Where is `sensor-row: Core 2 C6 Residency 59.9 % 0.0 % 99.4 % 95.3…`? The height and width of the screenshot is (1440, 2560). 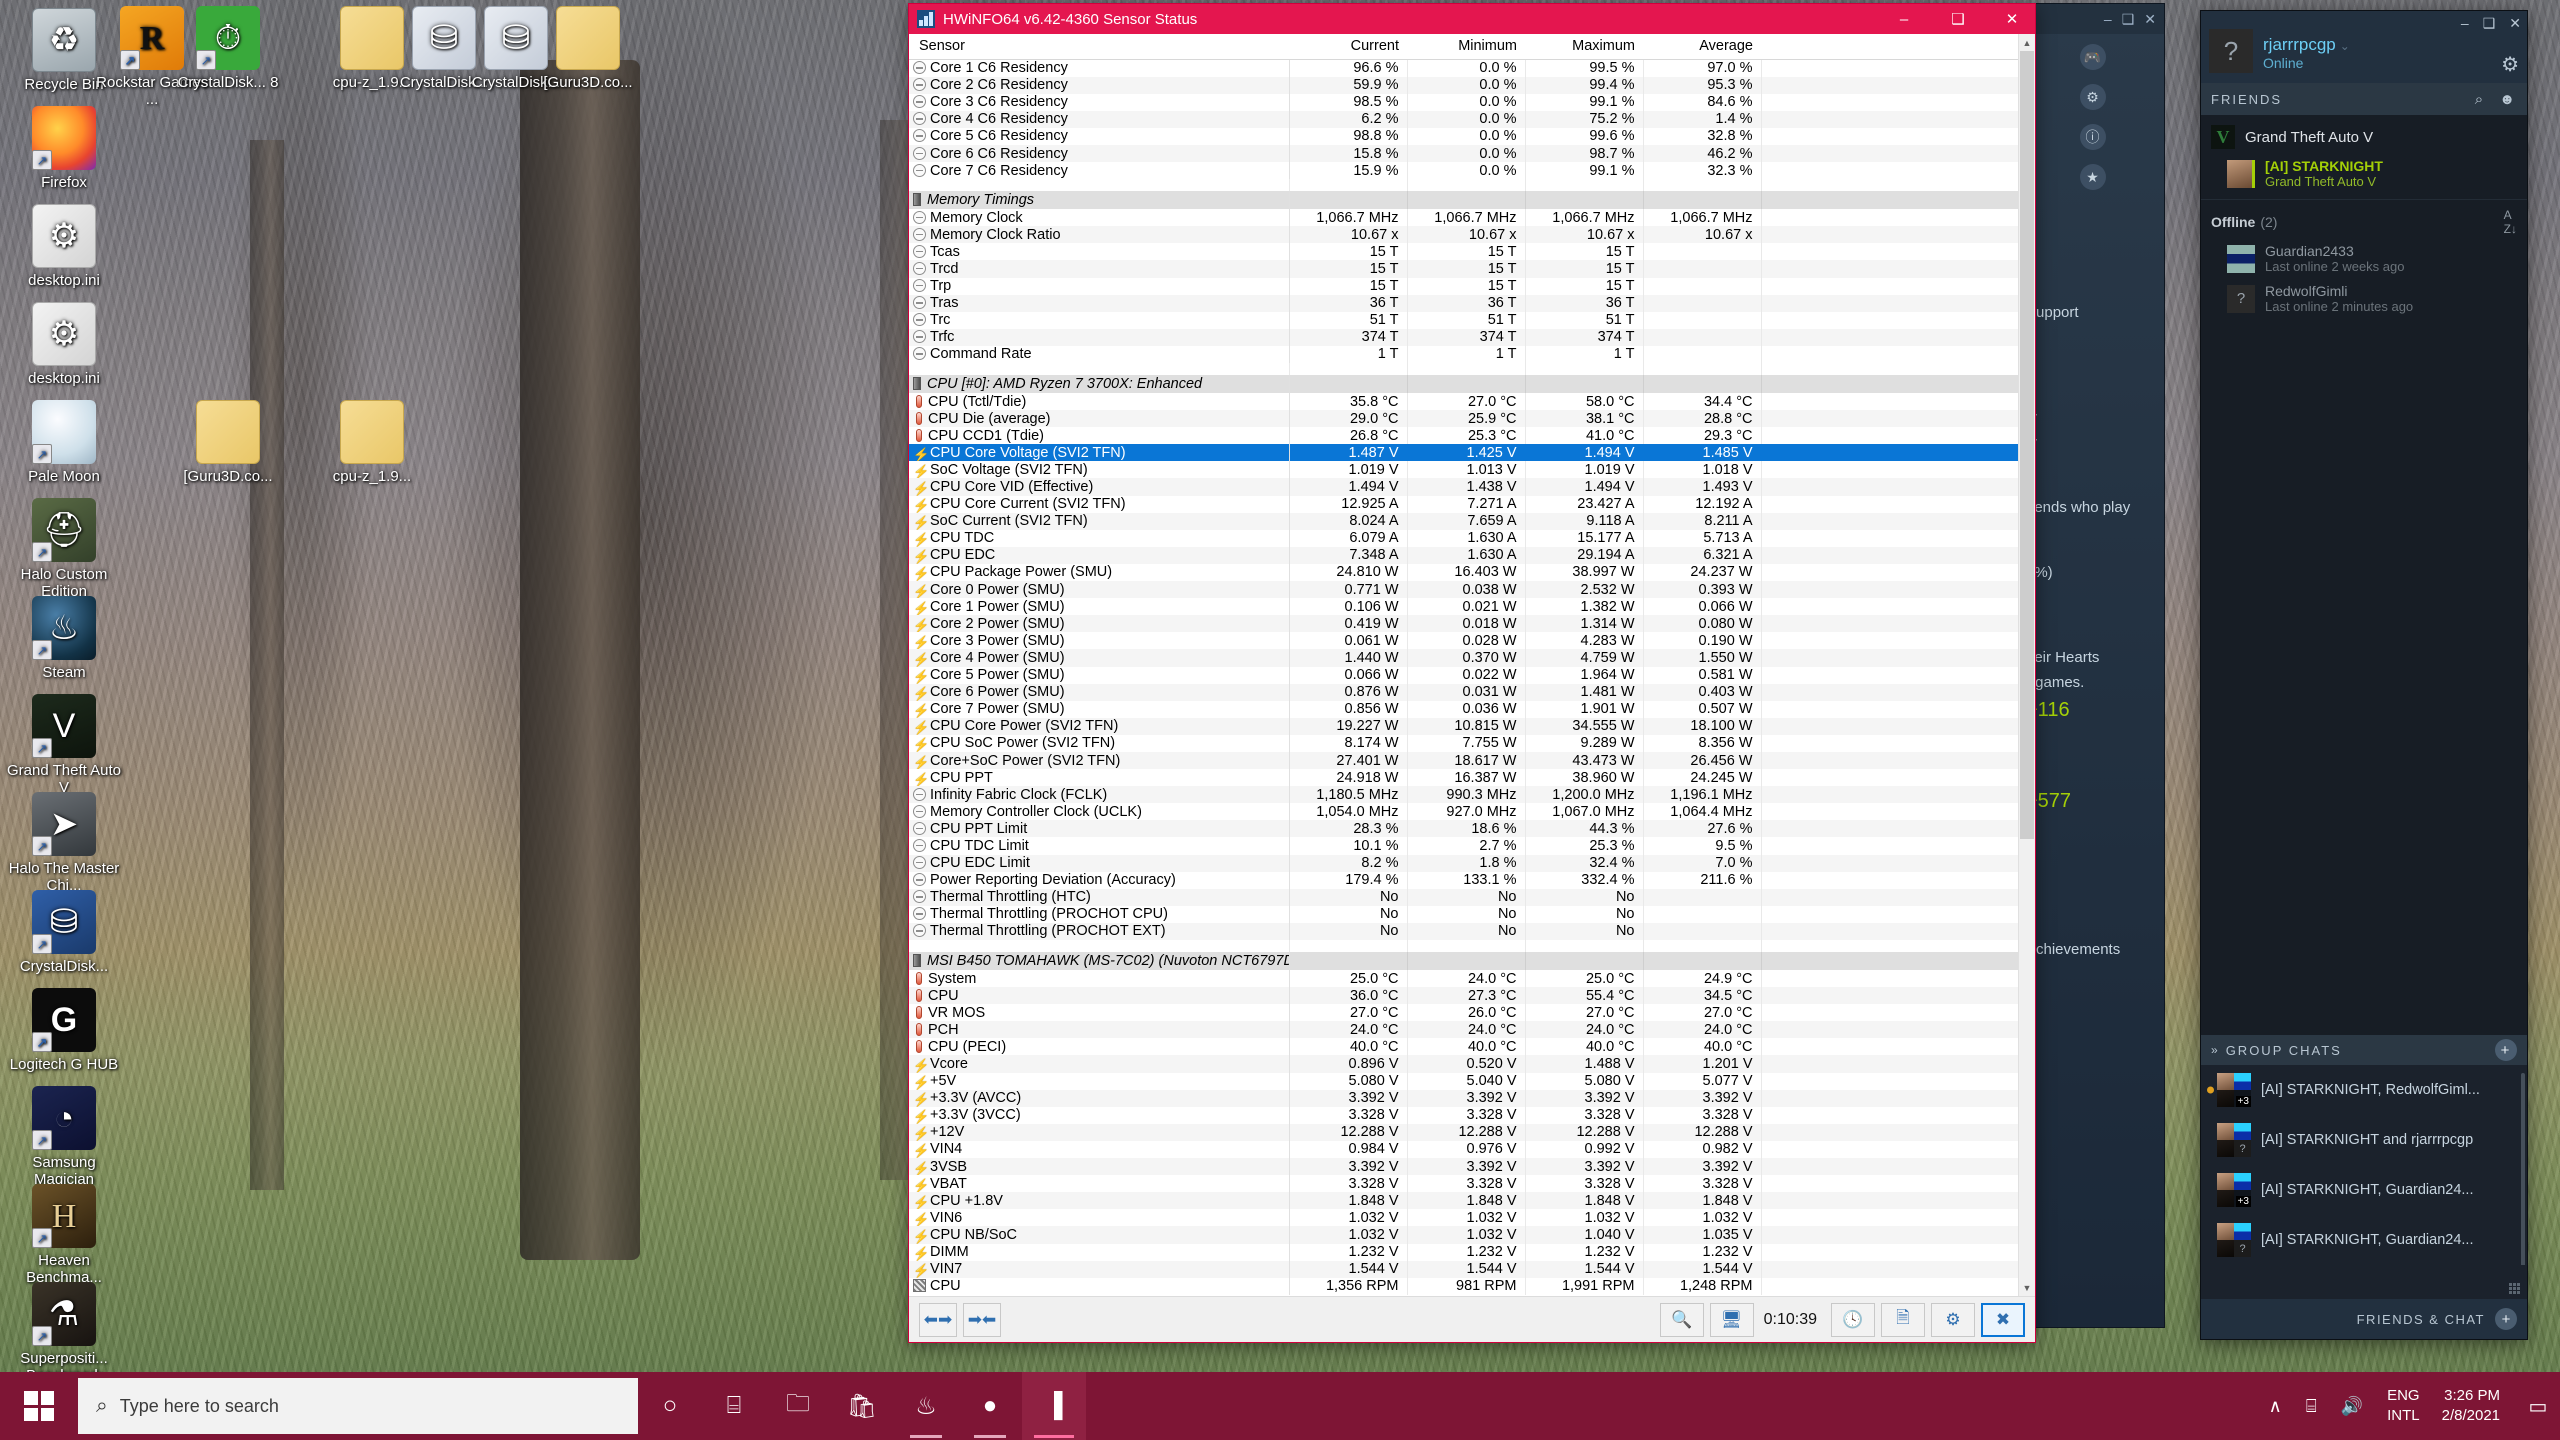 sensor-row: Core 2 C6 Residency 59.9 % 0.0 % 99.4 % 95.3… is located at coordinates (1463, 85).